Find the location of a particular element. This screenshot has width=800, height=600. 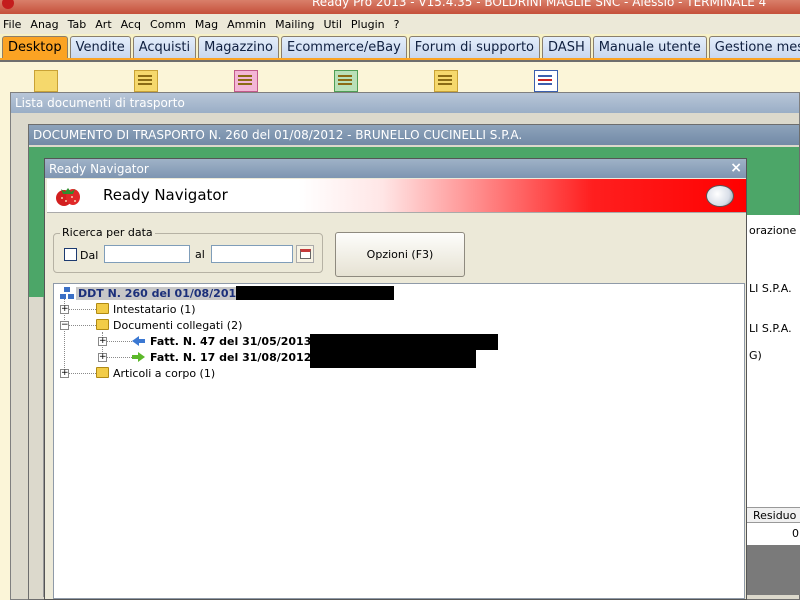

lista-documenti-title: Lista documenti di trasporto is located at coordinates (405, 103).